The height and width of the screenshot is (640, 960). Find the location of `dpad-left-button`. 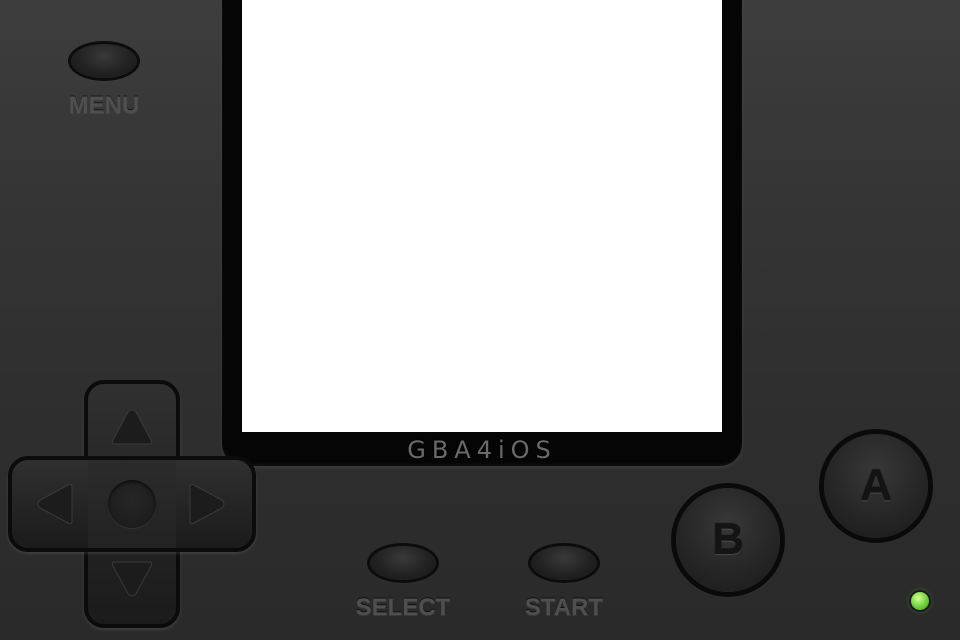

dpad-left-button is located at coordinates (54, 504).